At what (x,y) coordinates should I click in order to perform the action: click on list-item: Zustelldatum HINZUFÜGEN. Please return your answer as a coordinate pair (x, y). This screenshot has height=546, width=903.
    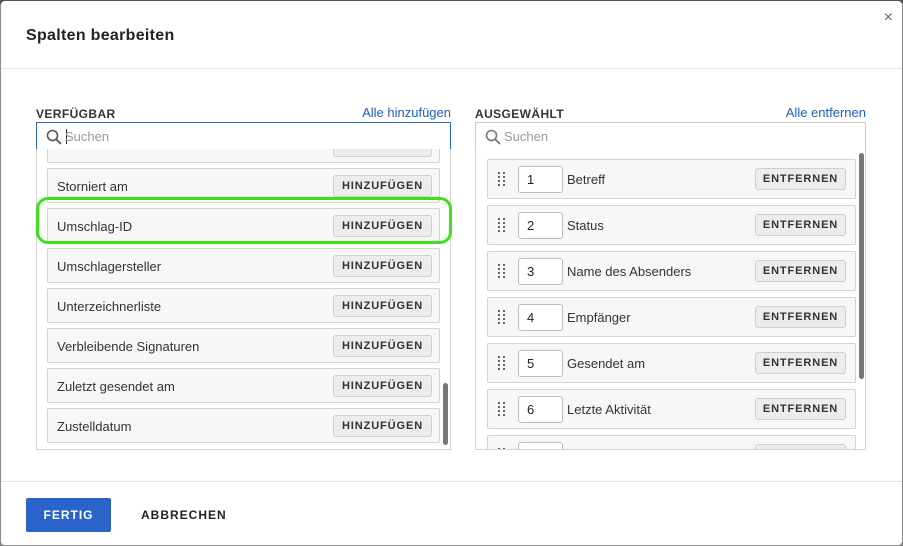
    Looking at the image, I should click on (243, 425).